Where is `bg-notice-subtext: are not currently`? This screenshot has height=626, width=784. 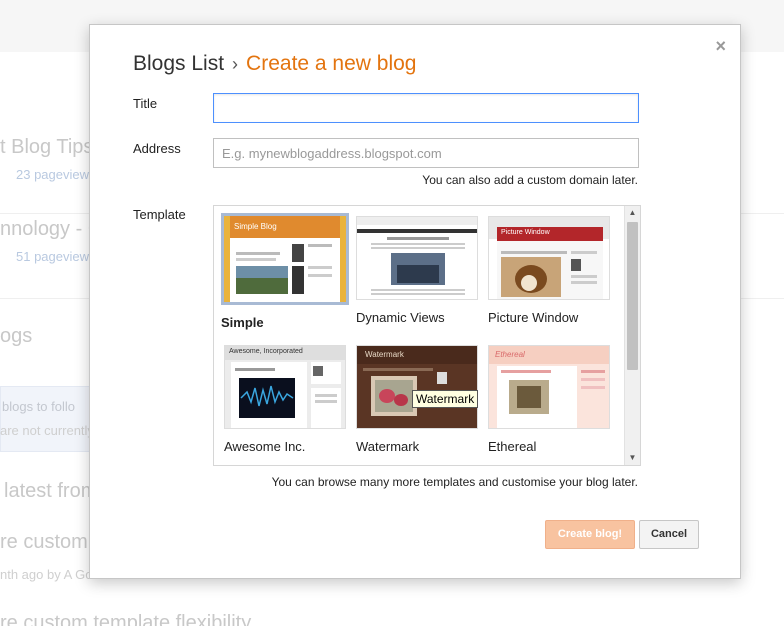 bg-notice-subtext: are not currently is located at coordinates (47, 430).